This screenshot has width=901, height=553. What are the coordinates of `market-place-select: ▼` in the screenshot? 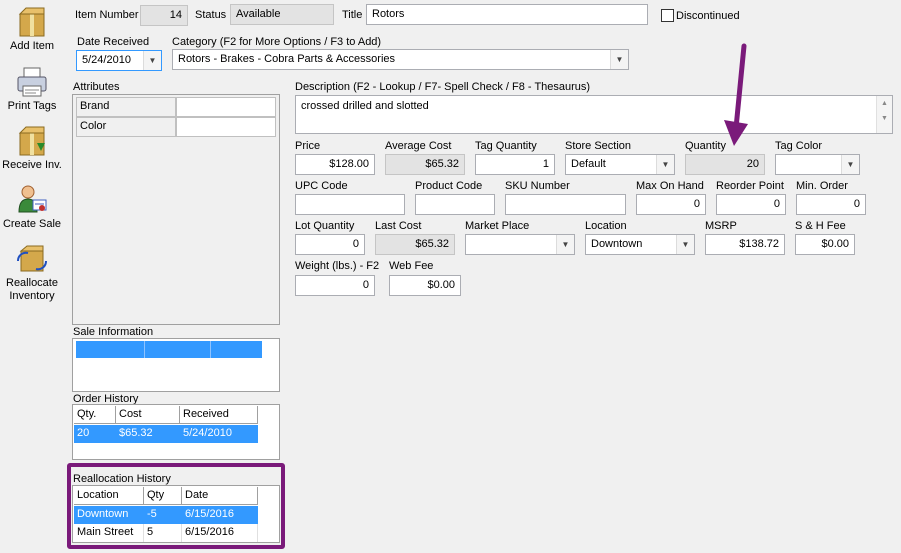 It's located at (520, 244).